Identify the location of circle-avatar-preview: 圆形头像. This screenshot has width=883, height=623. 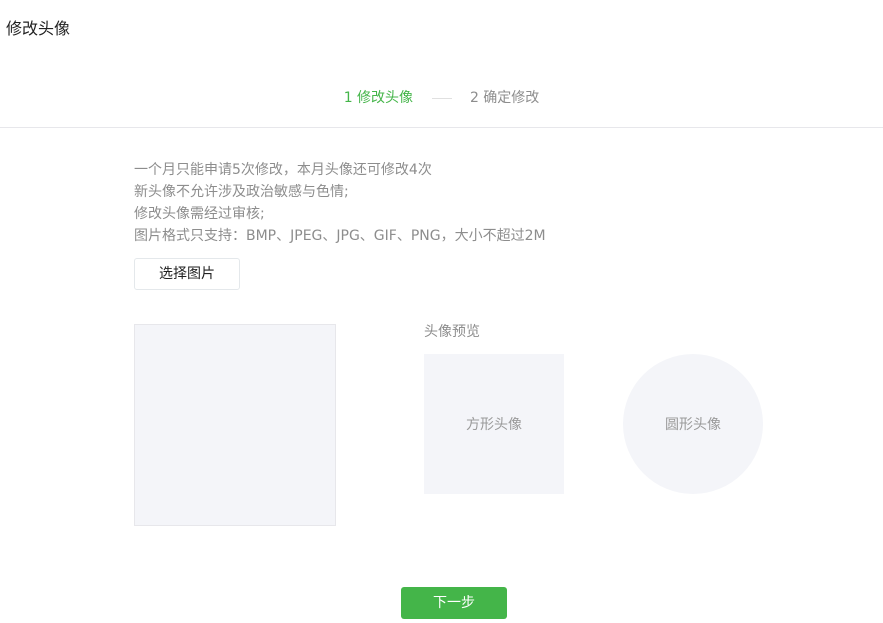
(693, 424).